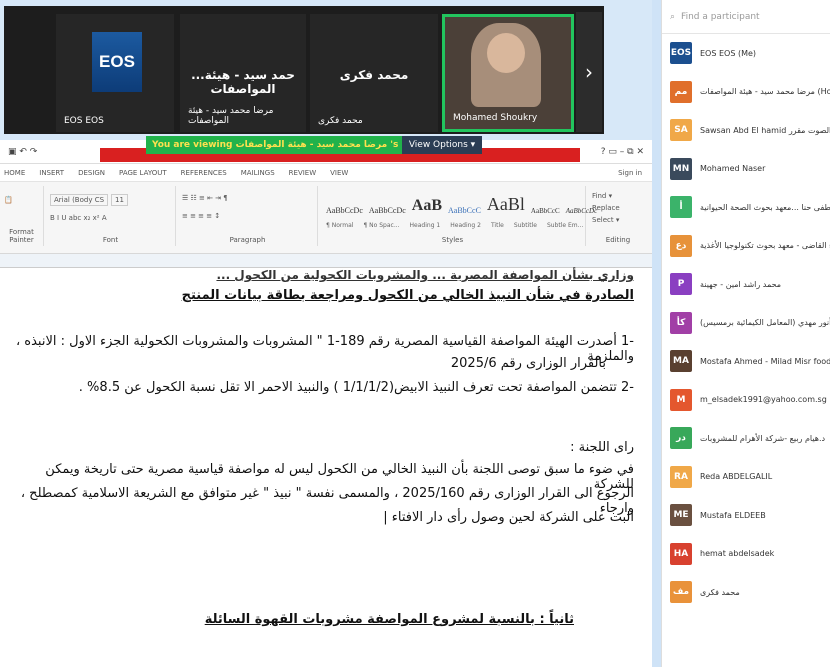  Describe the element at coordinates (464, 210) in the screenshot. I see `style-heading2: AaBbCcC` at that location.